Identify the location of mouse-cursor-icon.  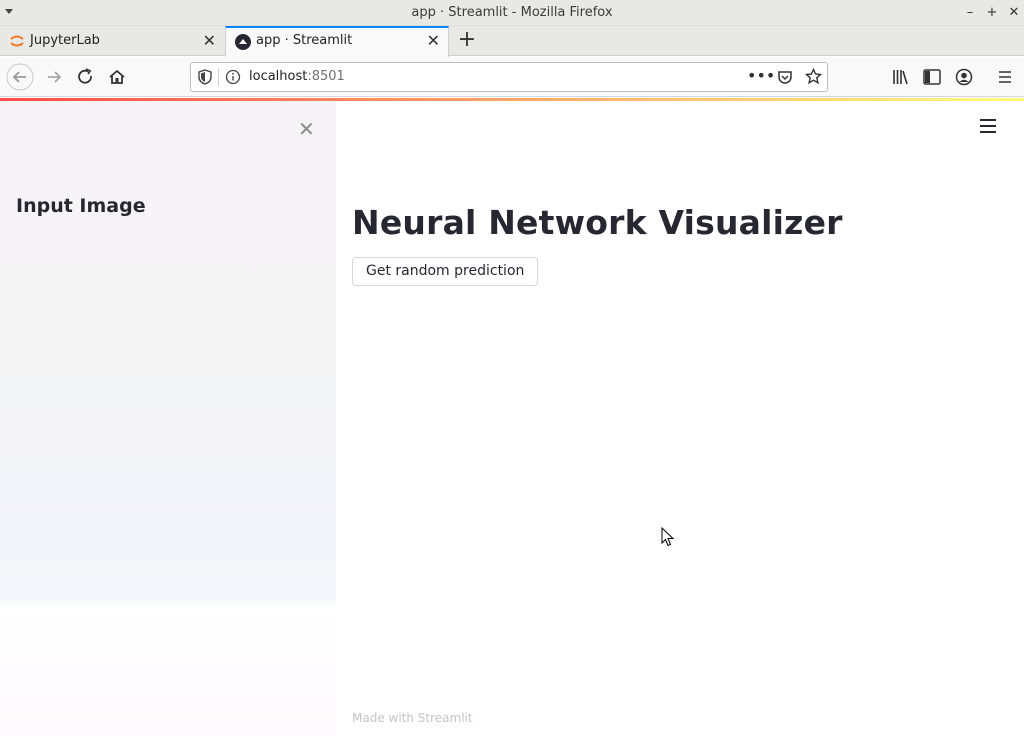
(668, 537).